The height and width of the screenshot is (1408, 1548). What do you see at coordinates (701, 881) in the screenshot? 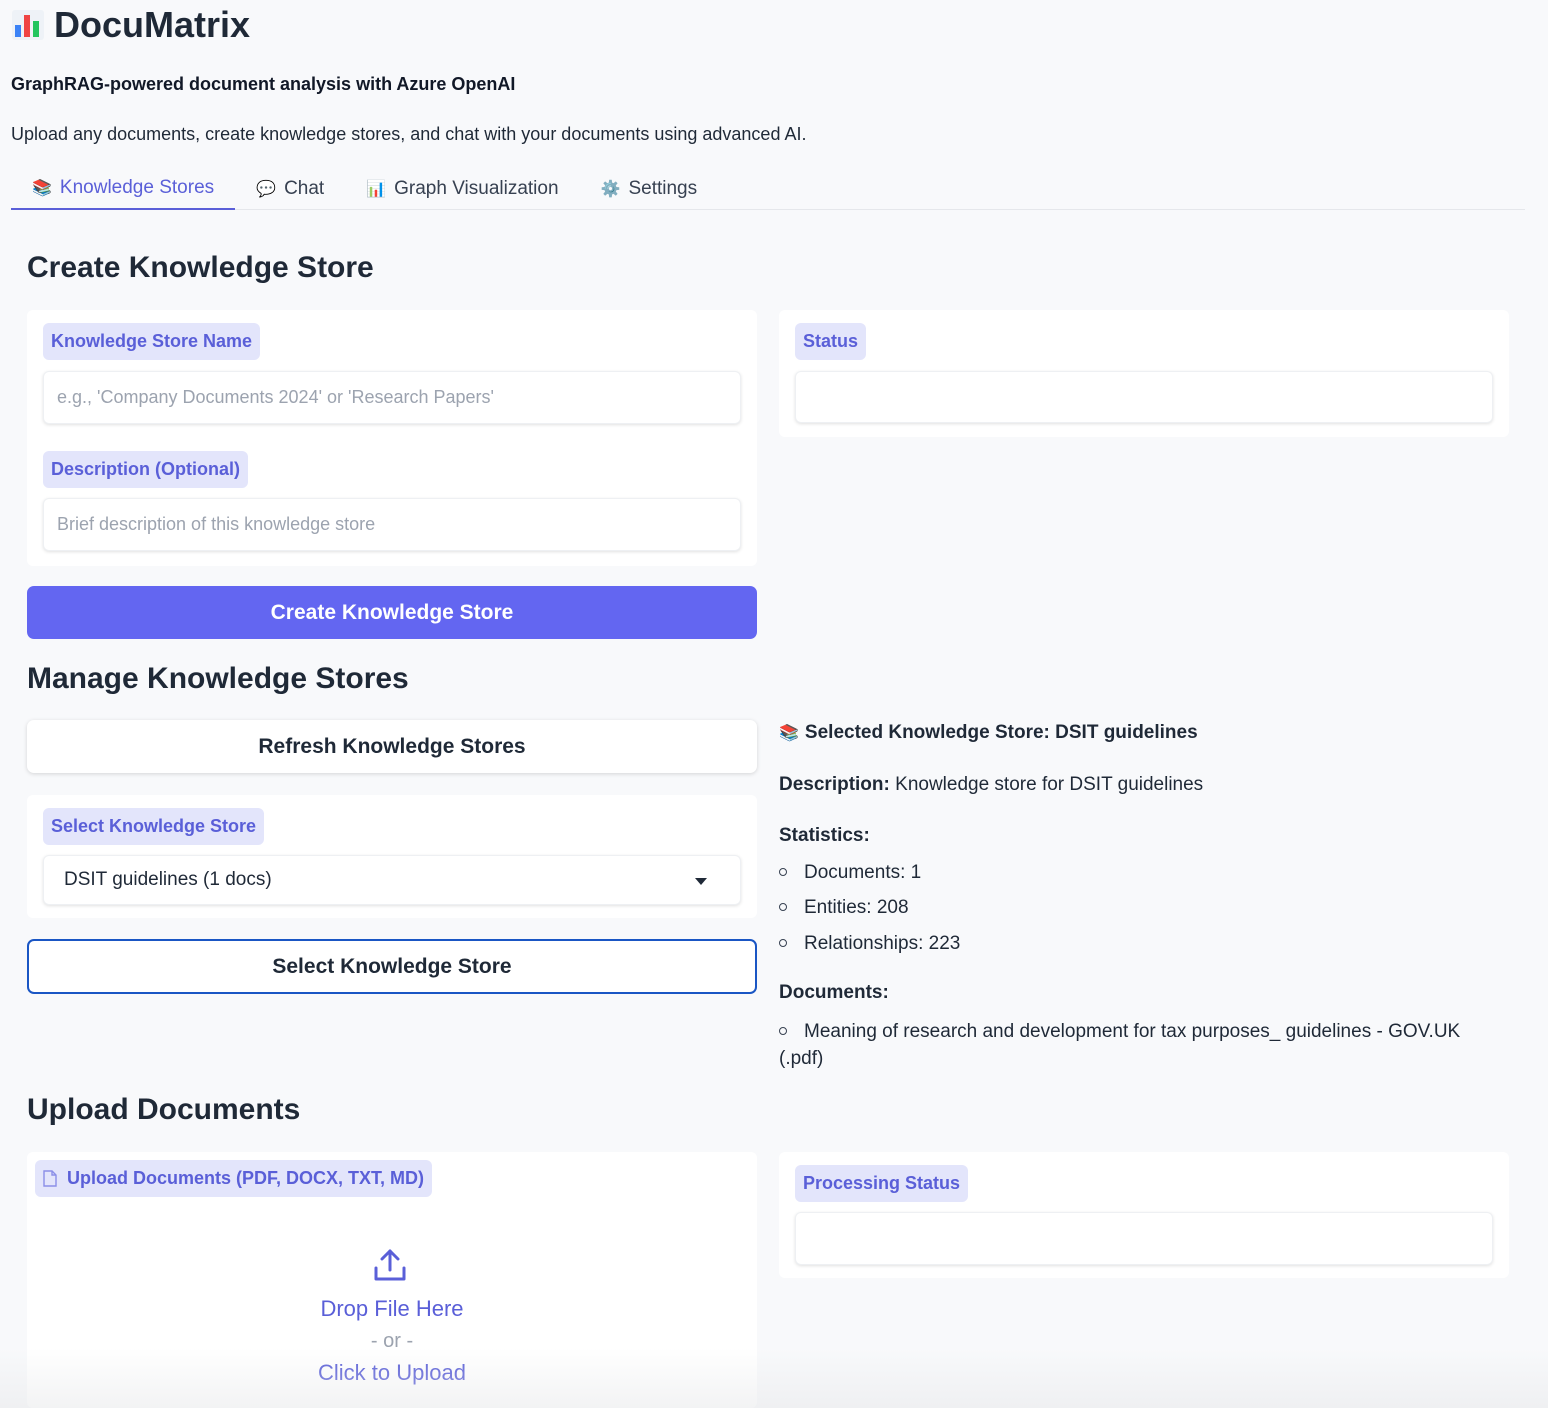
I see `chevron-down-icon` at bounding box center [701, 881].